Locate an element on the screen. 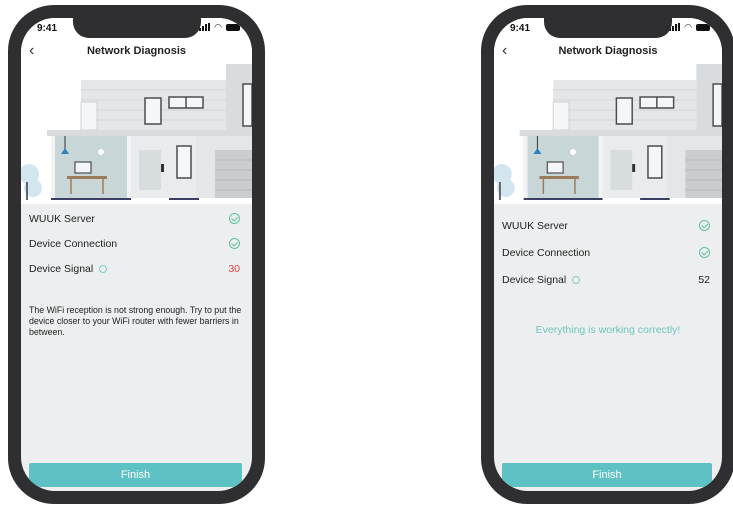  signal-value: 52 is located at coordinates (704, 280).